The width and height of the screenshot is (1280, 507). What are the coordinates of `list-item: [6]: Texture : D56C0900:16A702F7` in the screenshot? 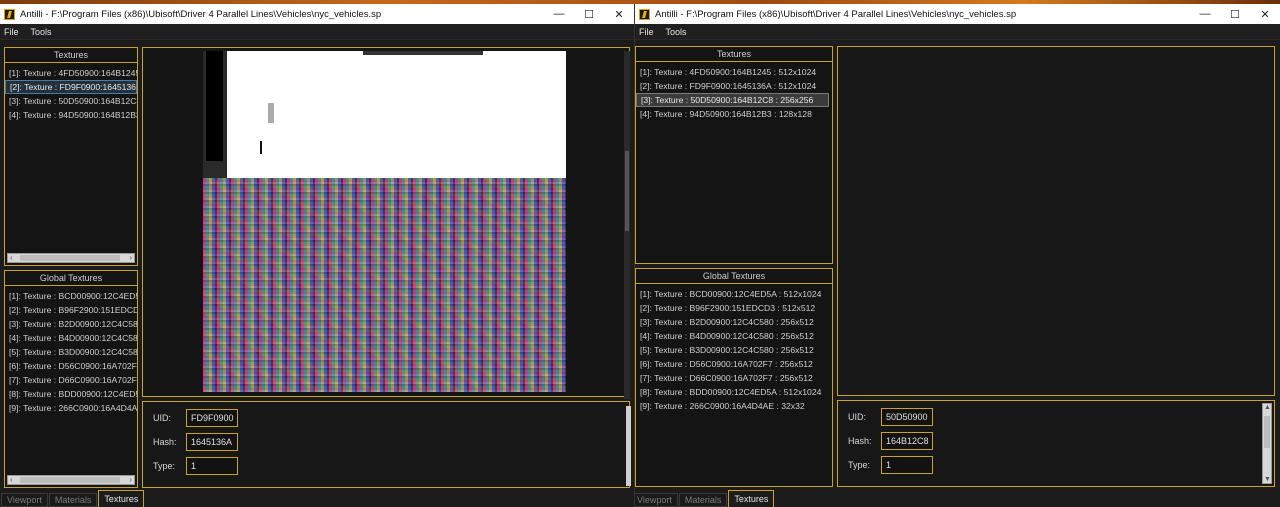 It's located at (71, 366).